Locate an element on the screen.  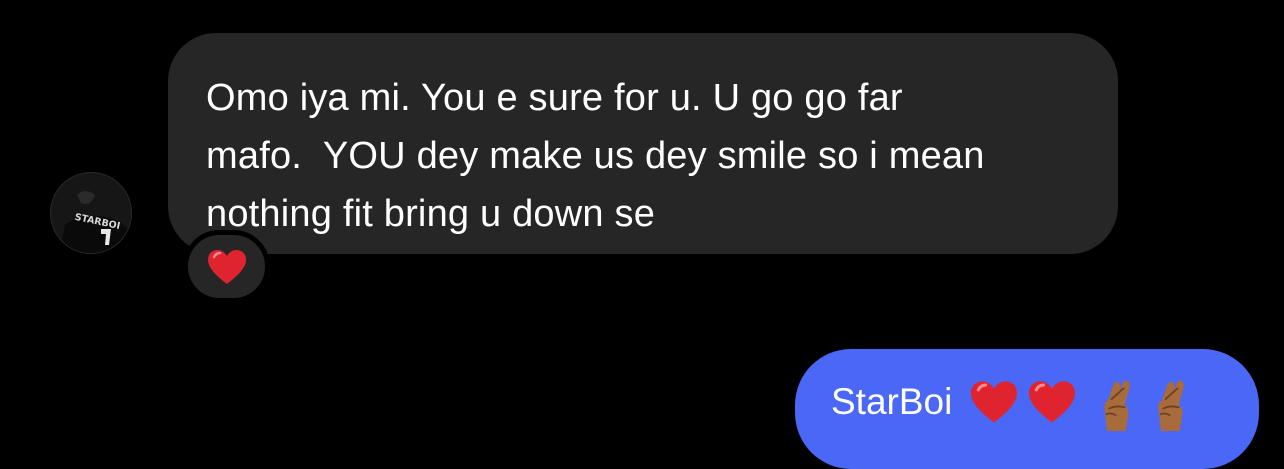
sent-message-bubble: StarBoi is located at coordinates (1027, 409).